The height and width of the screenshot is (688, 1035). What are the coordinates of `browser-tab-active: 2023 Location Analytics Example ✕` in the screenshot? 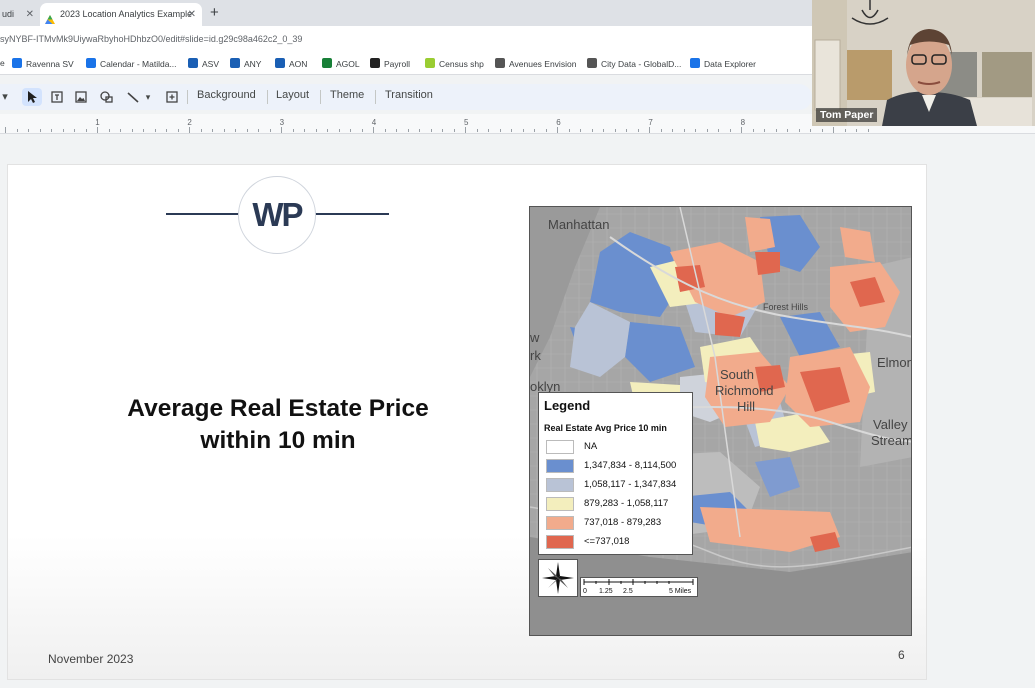 It's located at (121, 14).